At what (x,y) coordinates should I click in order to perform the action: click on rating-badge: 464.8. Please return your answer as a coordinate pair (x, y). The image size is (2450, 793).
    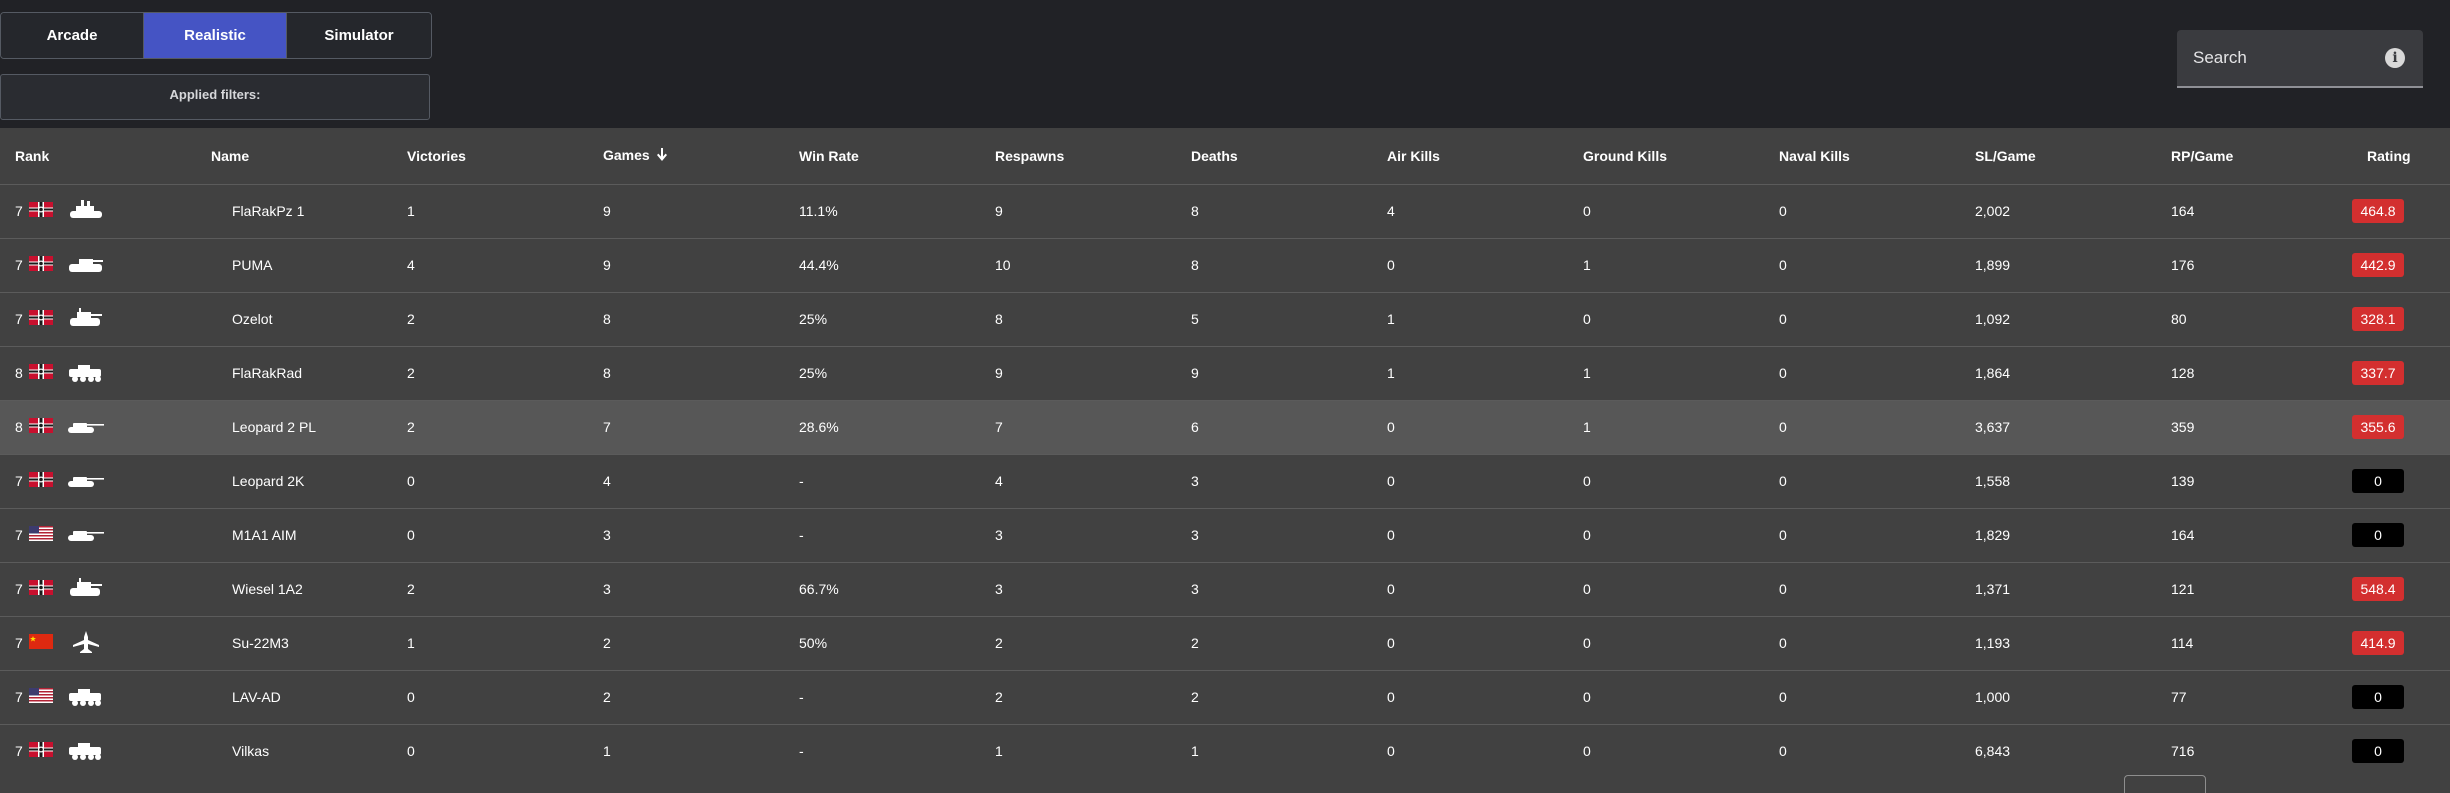
    Looking at the image, I should click on (2378, 211).